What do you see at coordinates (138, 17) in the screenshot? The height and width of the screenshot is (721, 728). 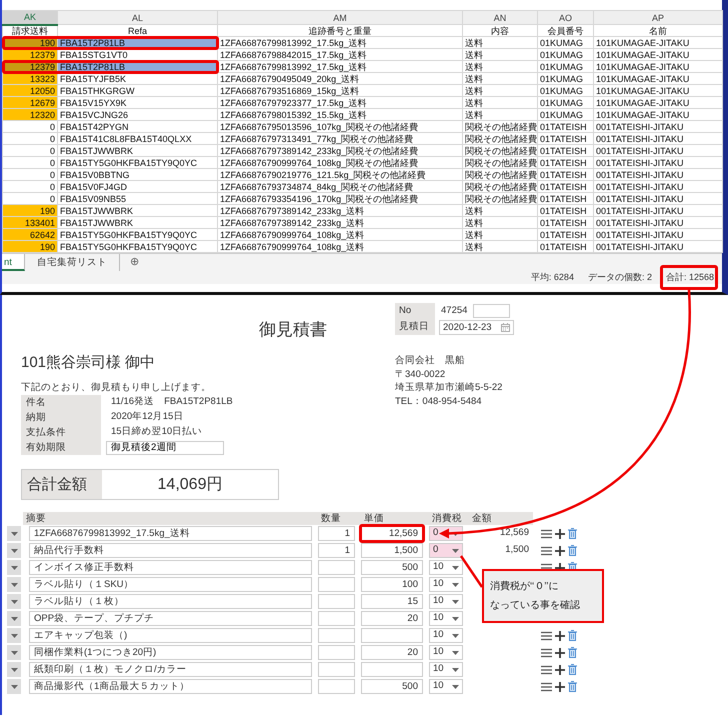 I see `column-header: AL` at bounding box center [138, 17].